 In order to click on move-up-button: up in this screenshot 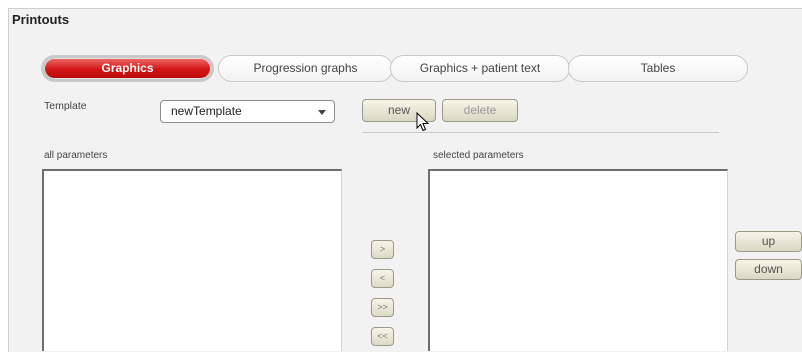, I will do `click(768, 241)`.